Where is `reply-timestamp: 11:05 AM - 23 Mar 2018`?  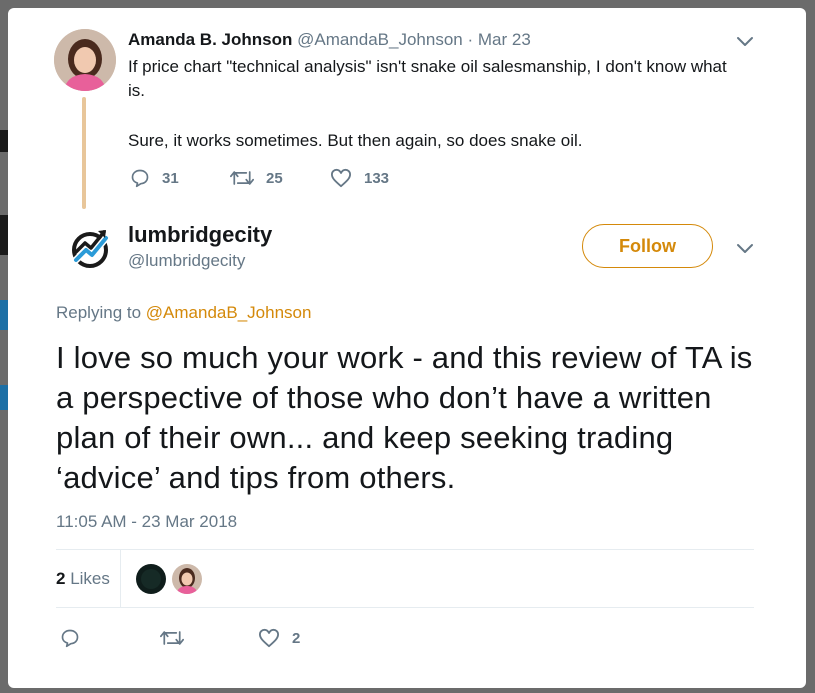
reply-timestamp: 11:05 AM - 23 Mar 2018 is located at coordinates (146, 522).